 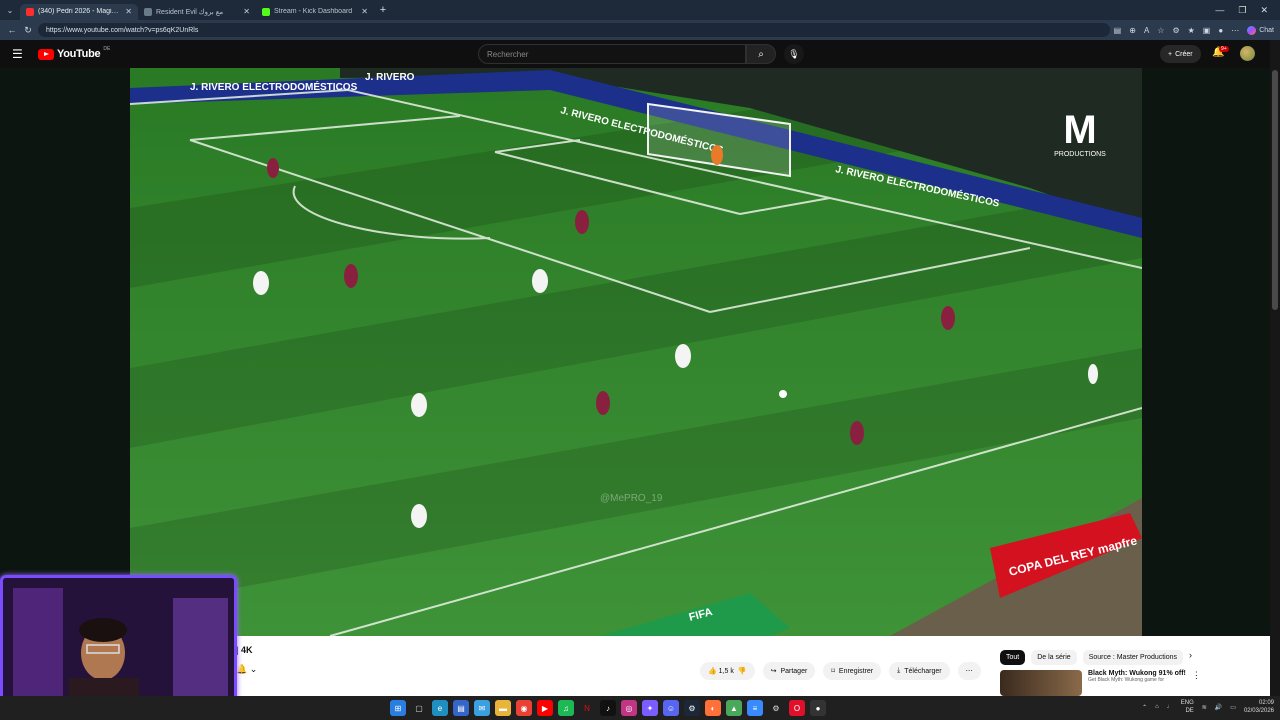 I want to click on share-icon: ↪, so click(x=773, y=671).